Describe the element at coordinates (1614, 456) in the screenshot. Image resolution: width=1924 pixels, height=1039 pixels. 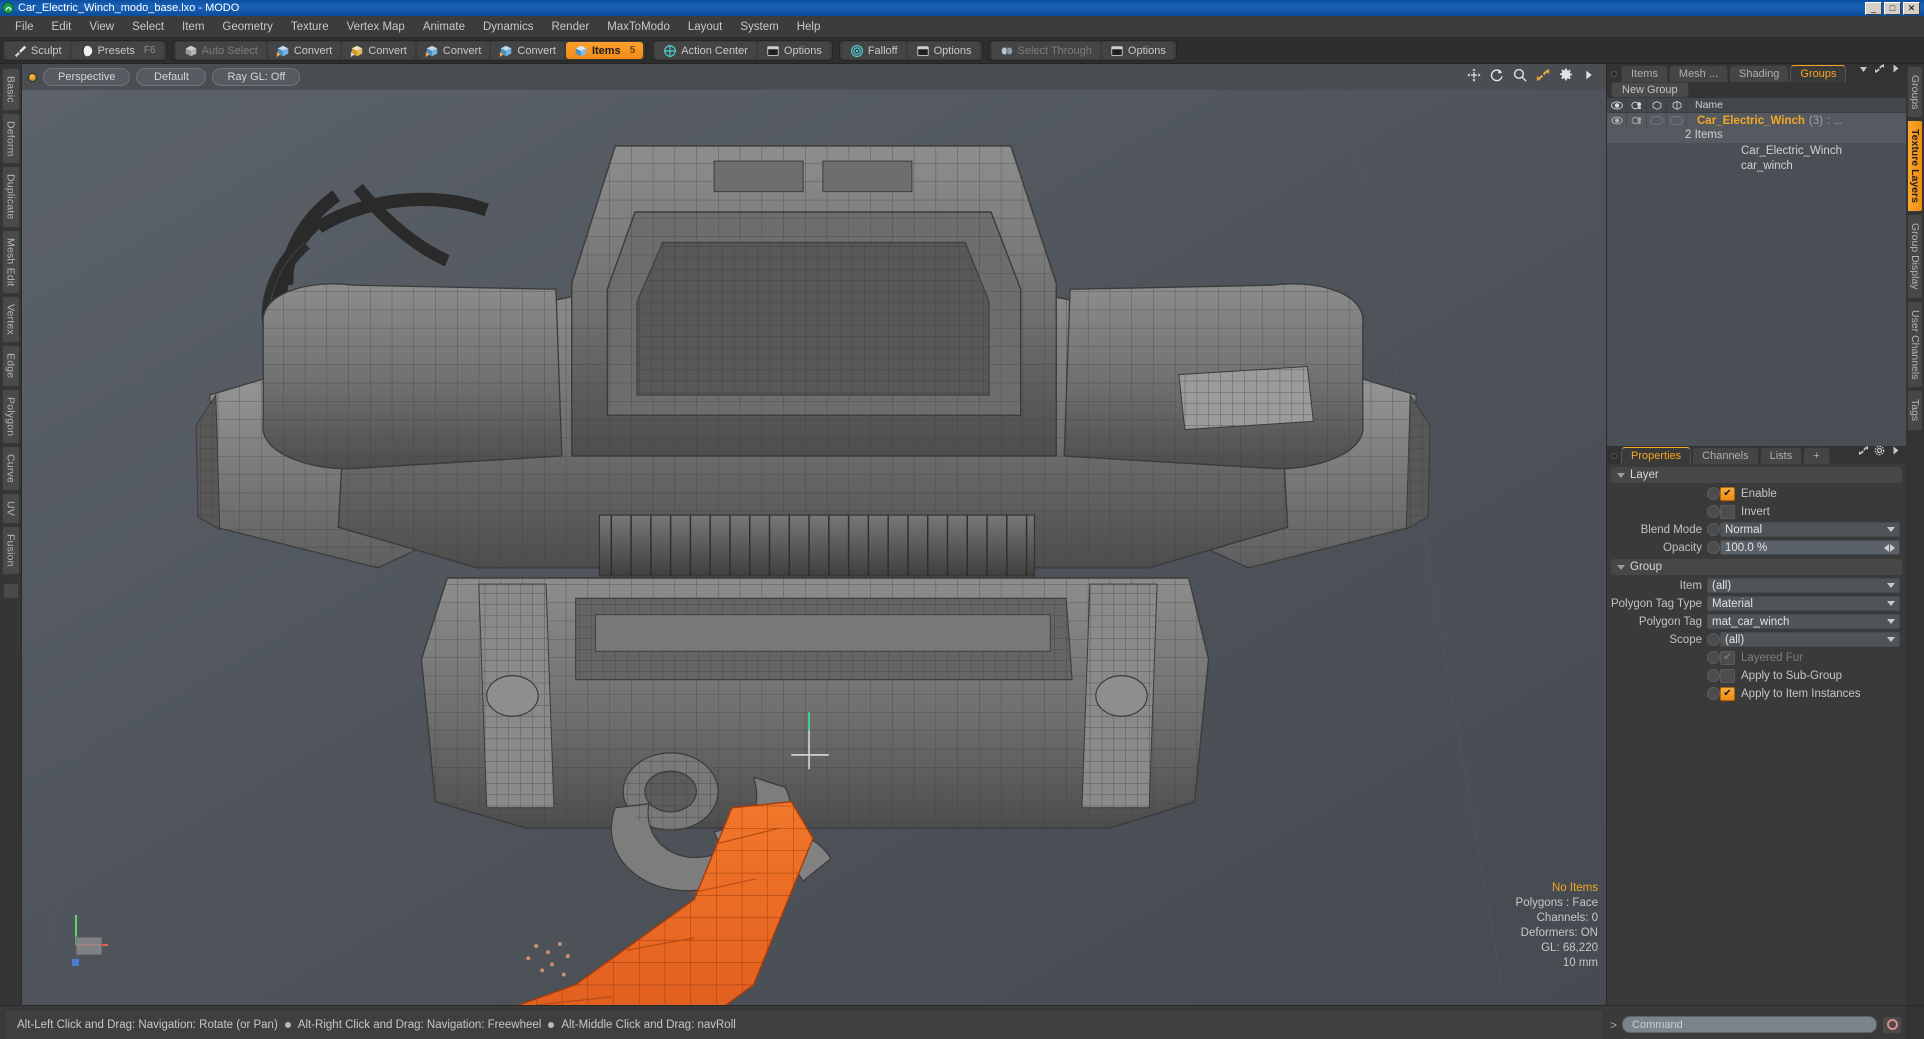
I see `properties-panel-menu-dot-icon` at that location.